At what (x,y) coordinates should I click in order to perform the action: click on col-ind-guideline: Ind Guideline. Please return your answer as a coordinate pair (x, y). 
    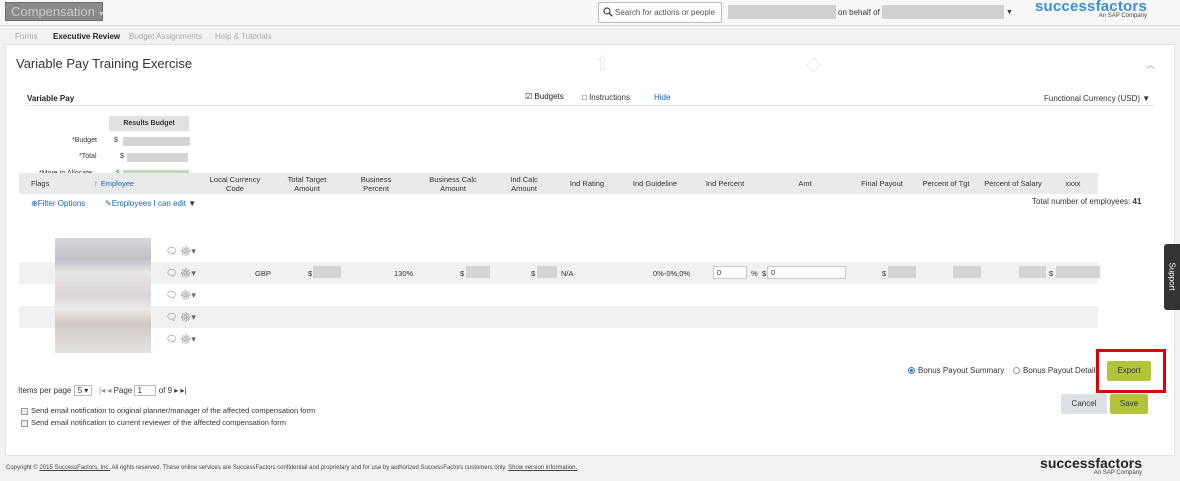
    Looking at the image, I should click on (655, 183).